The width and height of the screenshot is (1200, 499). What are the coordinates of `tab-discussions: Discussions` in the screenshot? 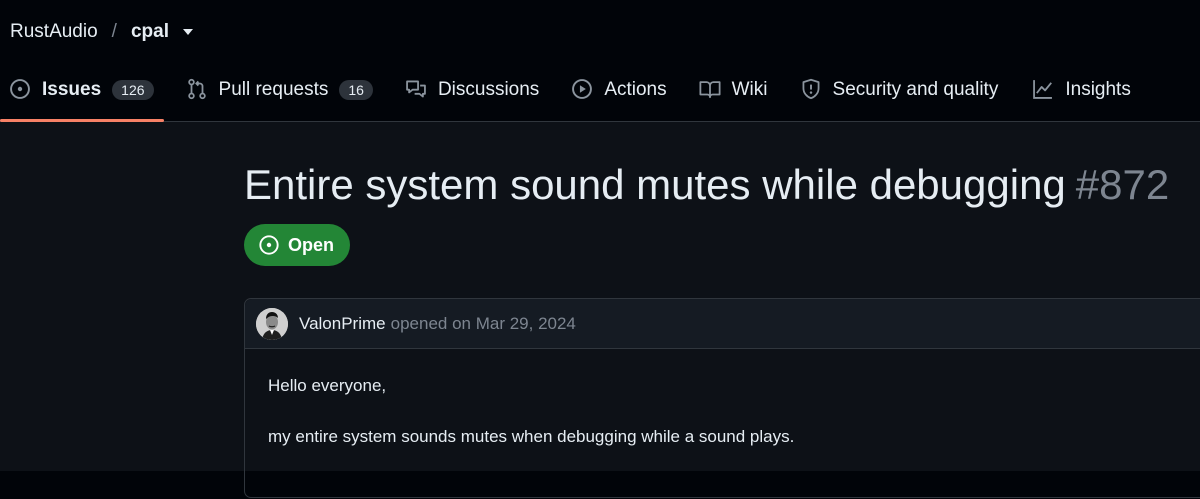 It's located at (472, 93).